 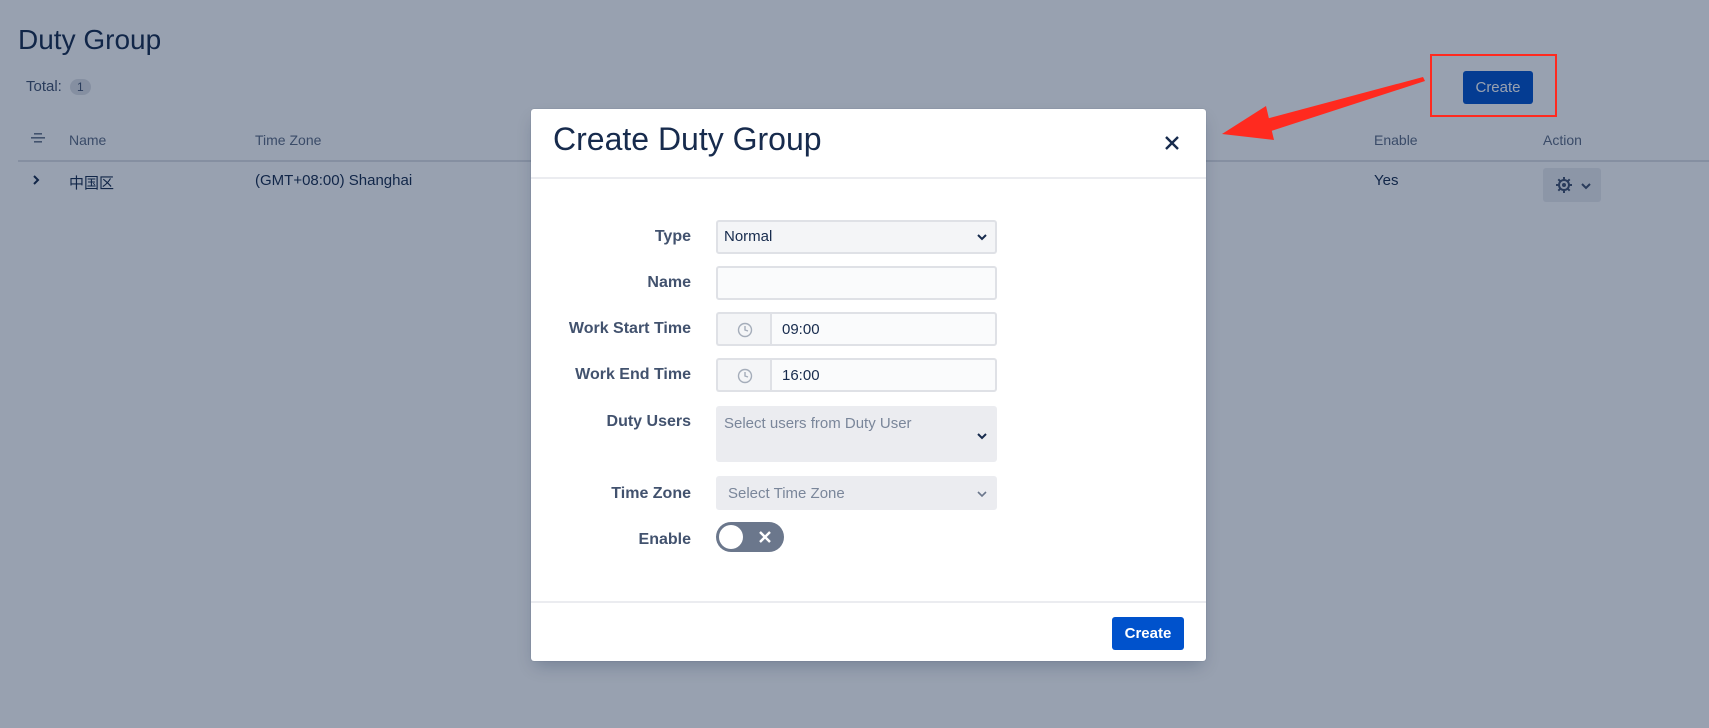 What do you see at coordinates (731, 537) in the screenshot?
I see `toggle-knob` at bounding box center [731, 537].